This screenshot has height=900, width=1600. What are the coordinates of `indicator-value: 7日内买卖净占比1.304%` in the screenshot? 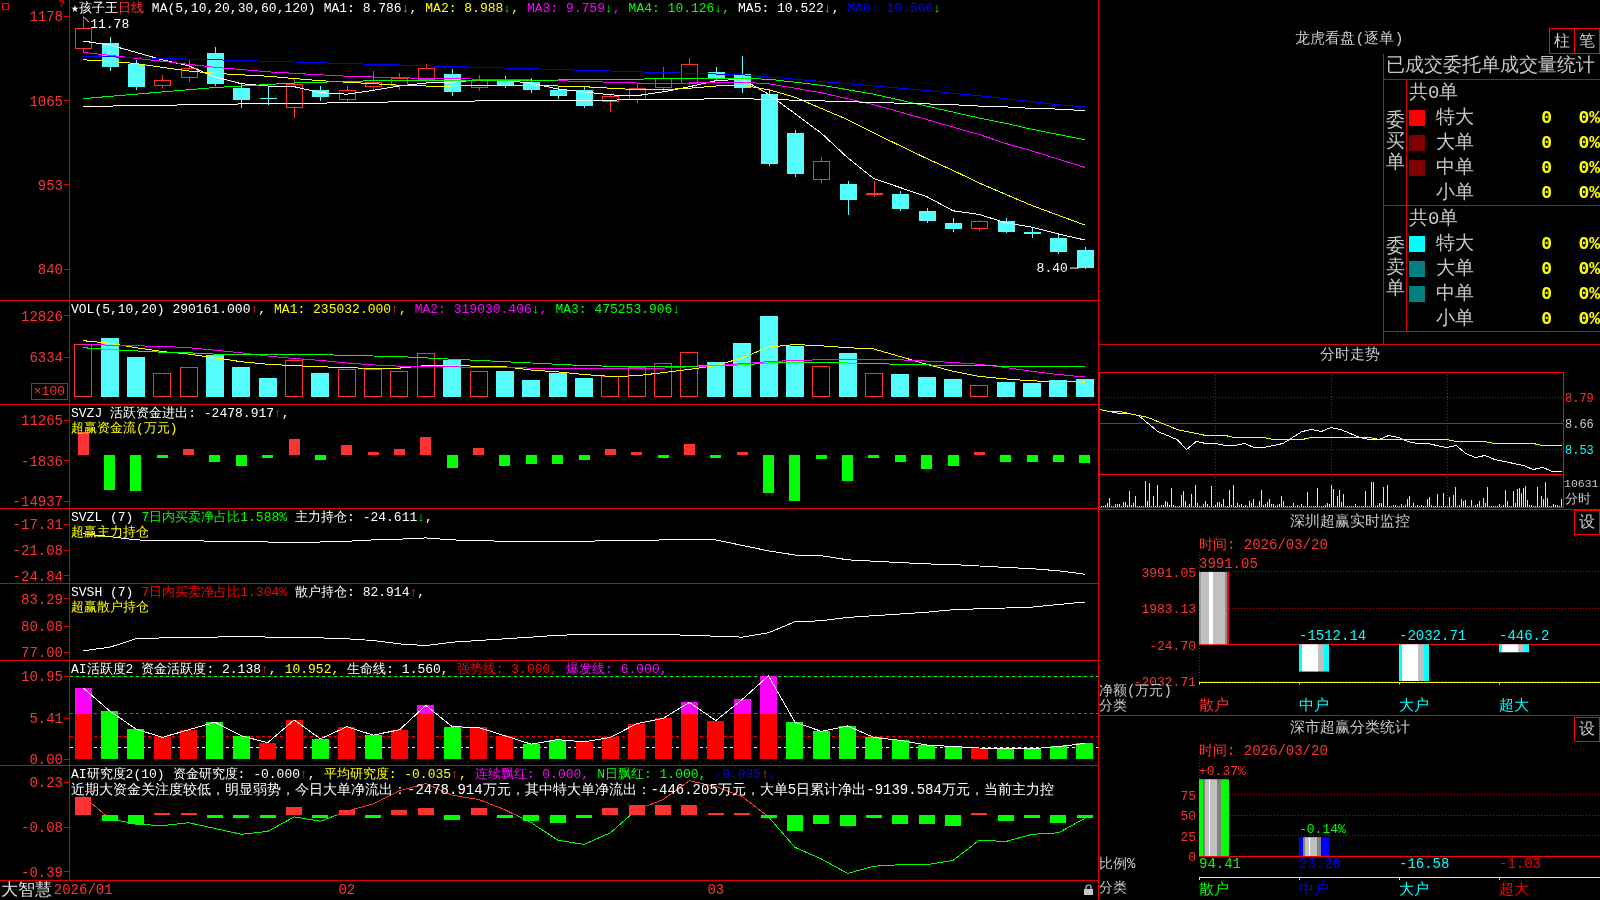 It's located at (214, 592).